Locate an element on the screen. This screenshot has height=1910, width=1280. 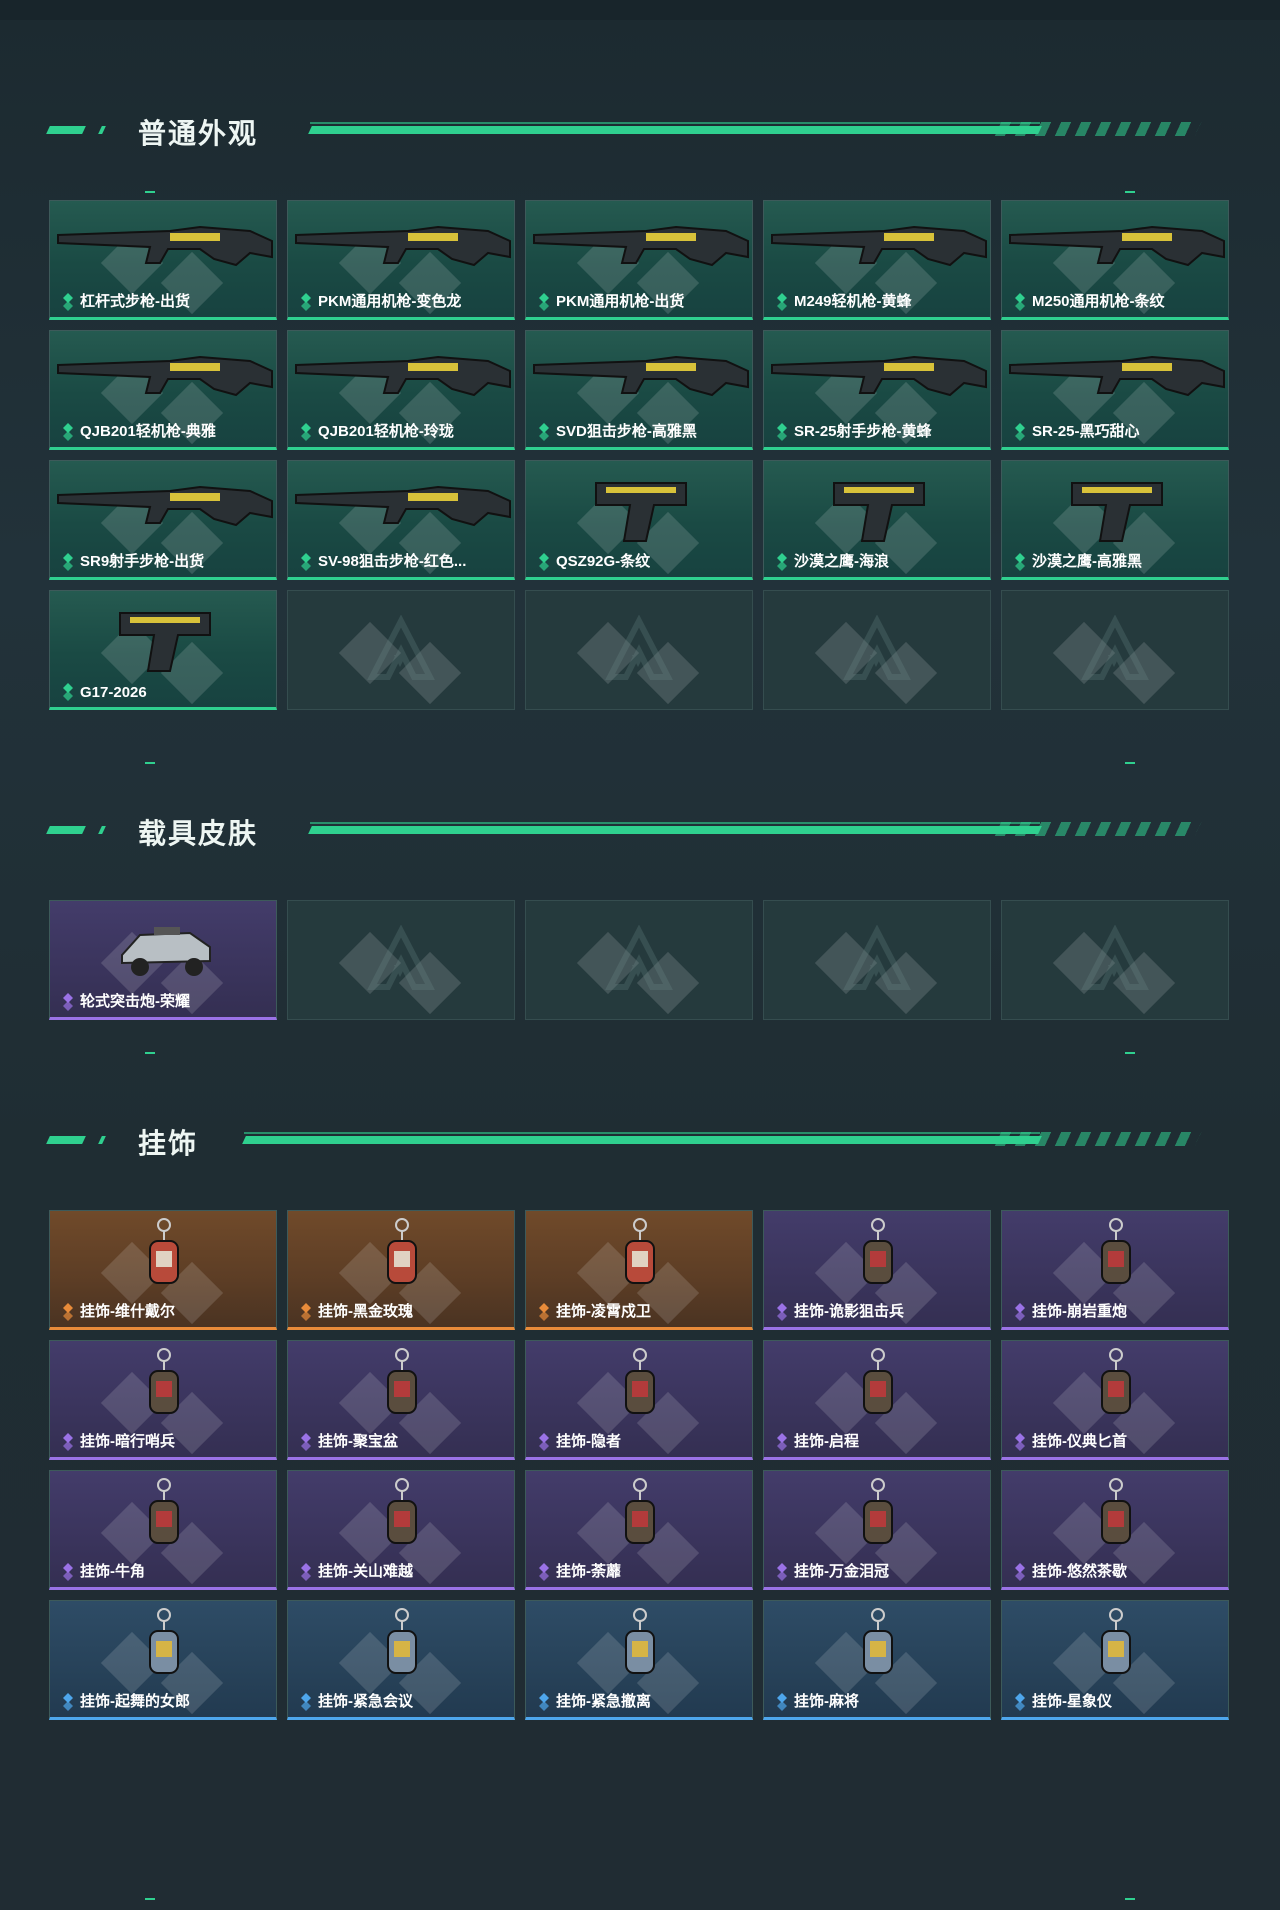
item-card: 挂饰-悠然茶歇 is located at coordinates (1115, 1530).